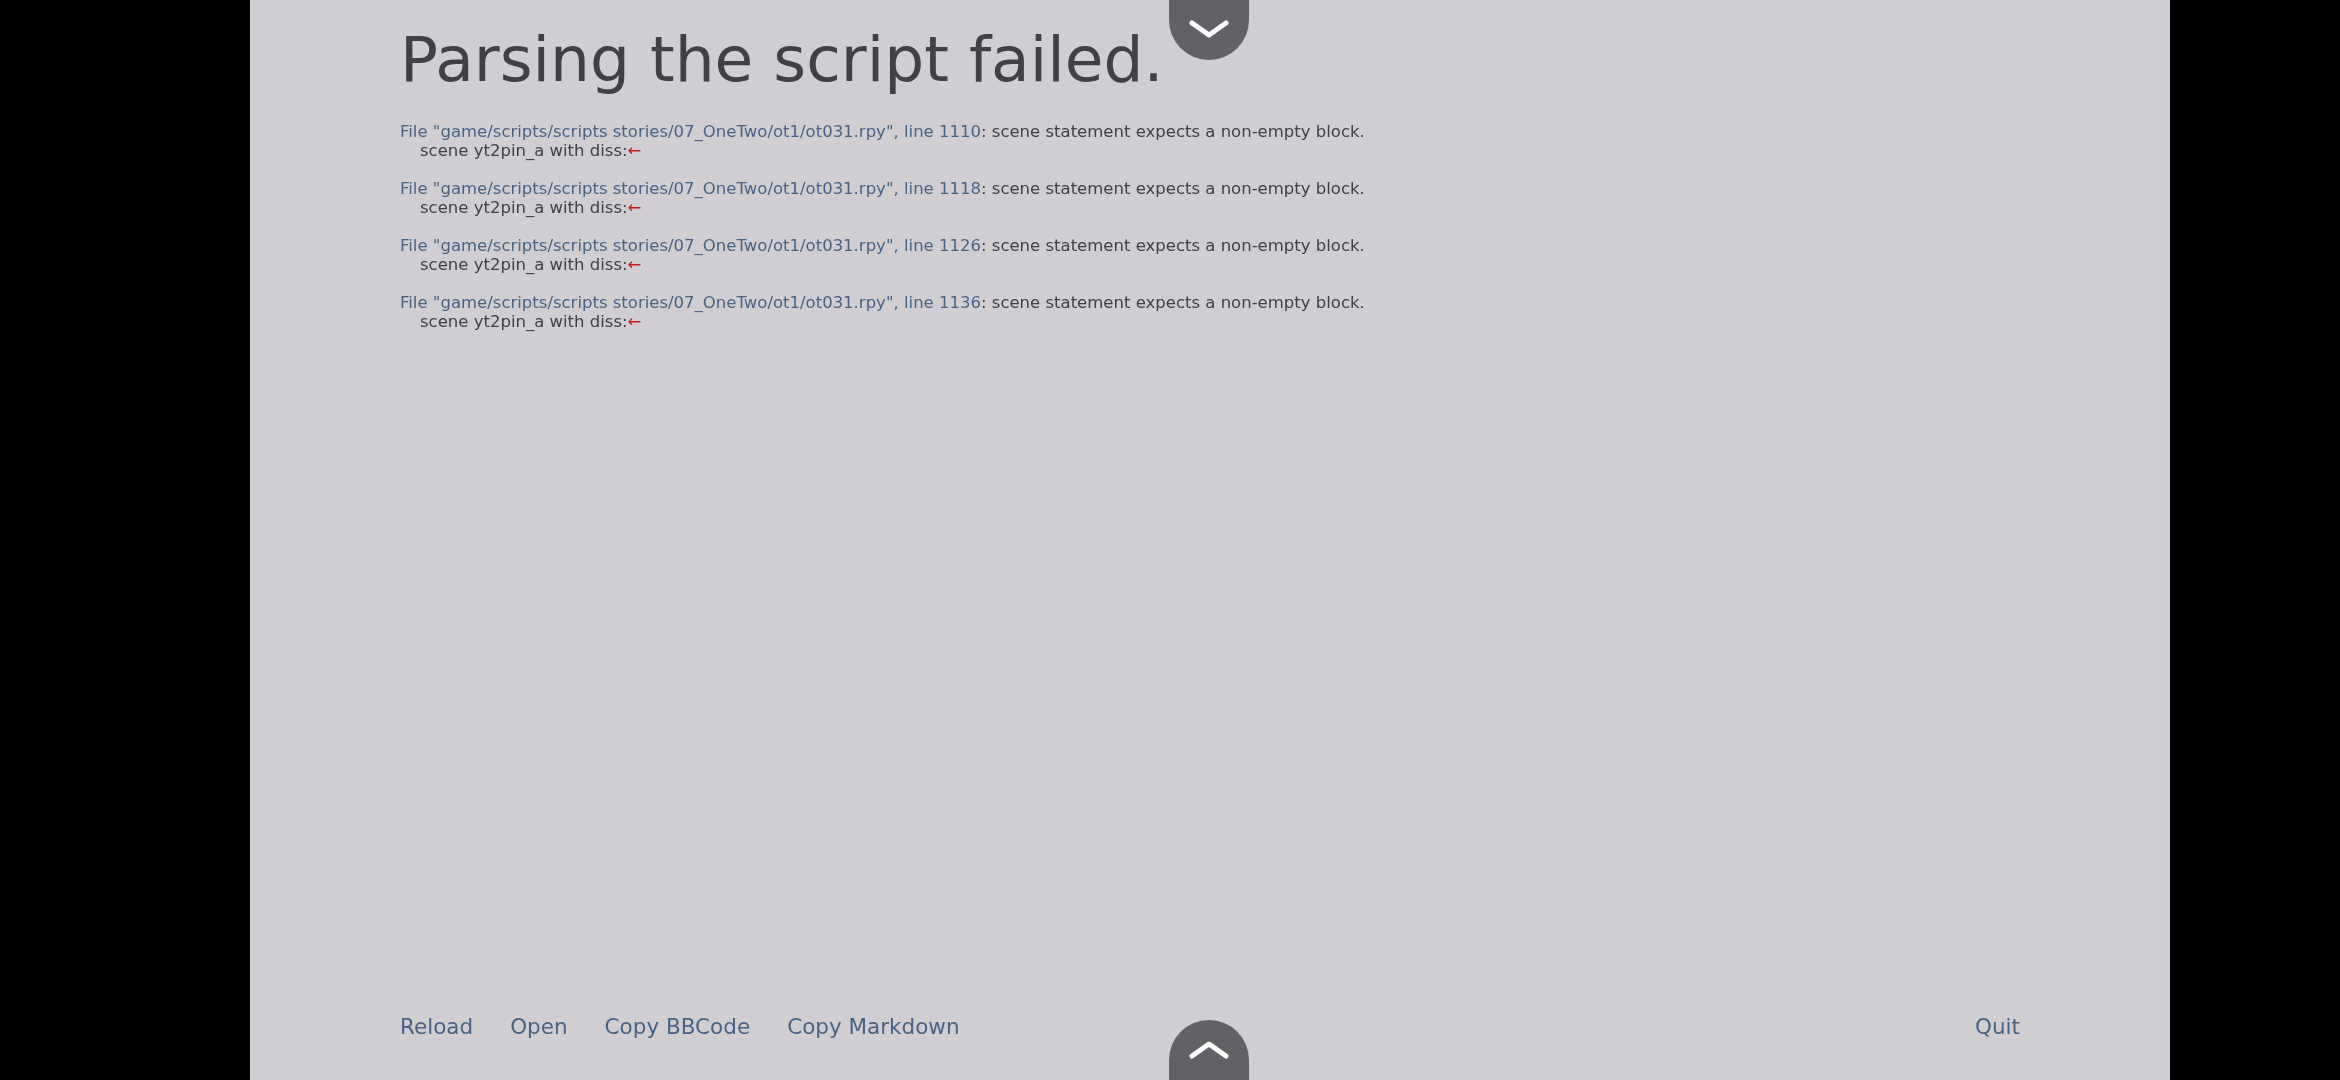 The width and height of the screenshot is (2340, 1080). I want to click on action-link: Open, so click(539, 1027).